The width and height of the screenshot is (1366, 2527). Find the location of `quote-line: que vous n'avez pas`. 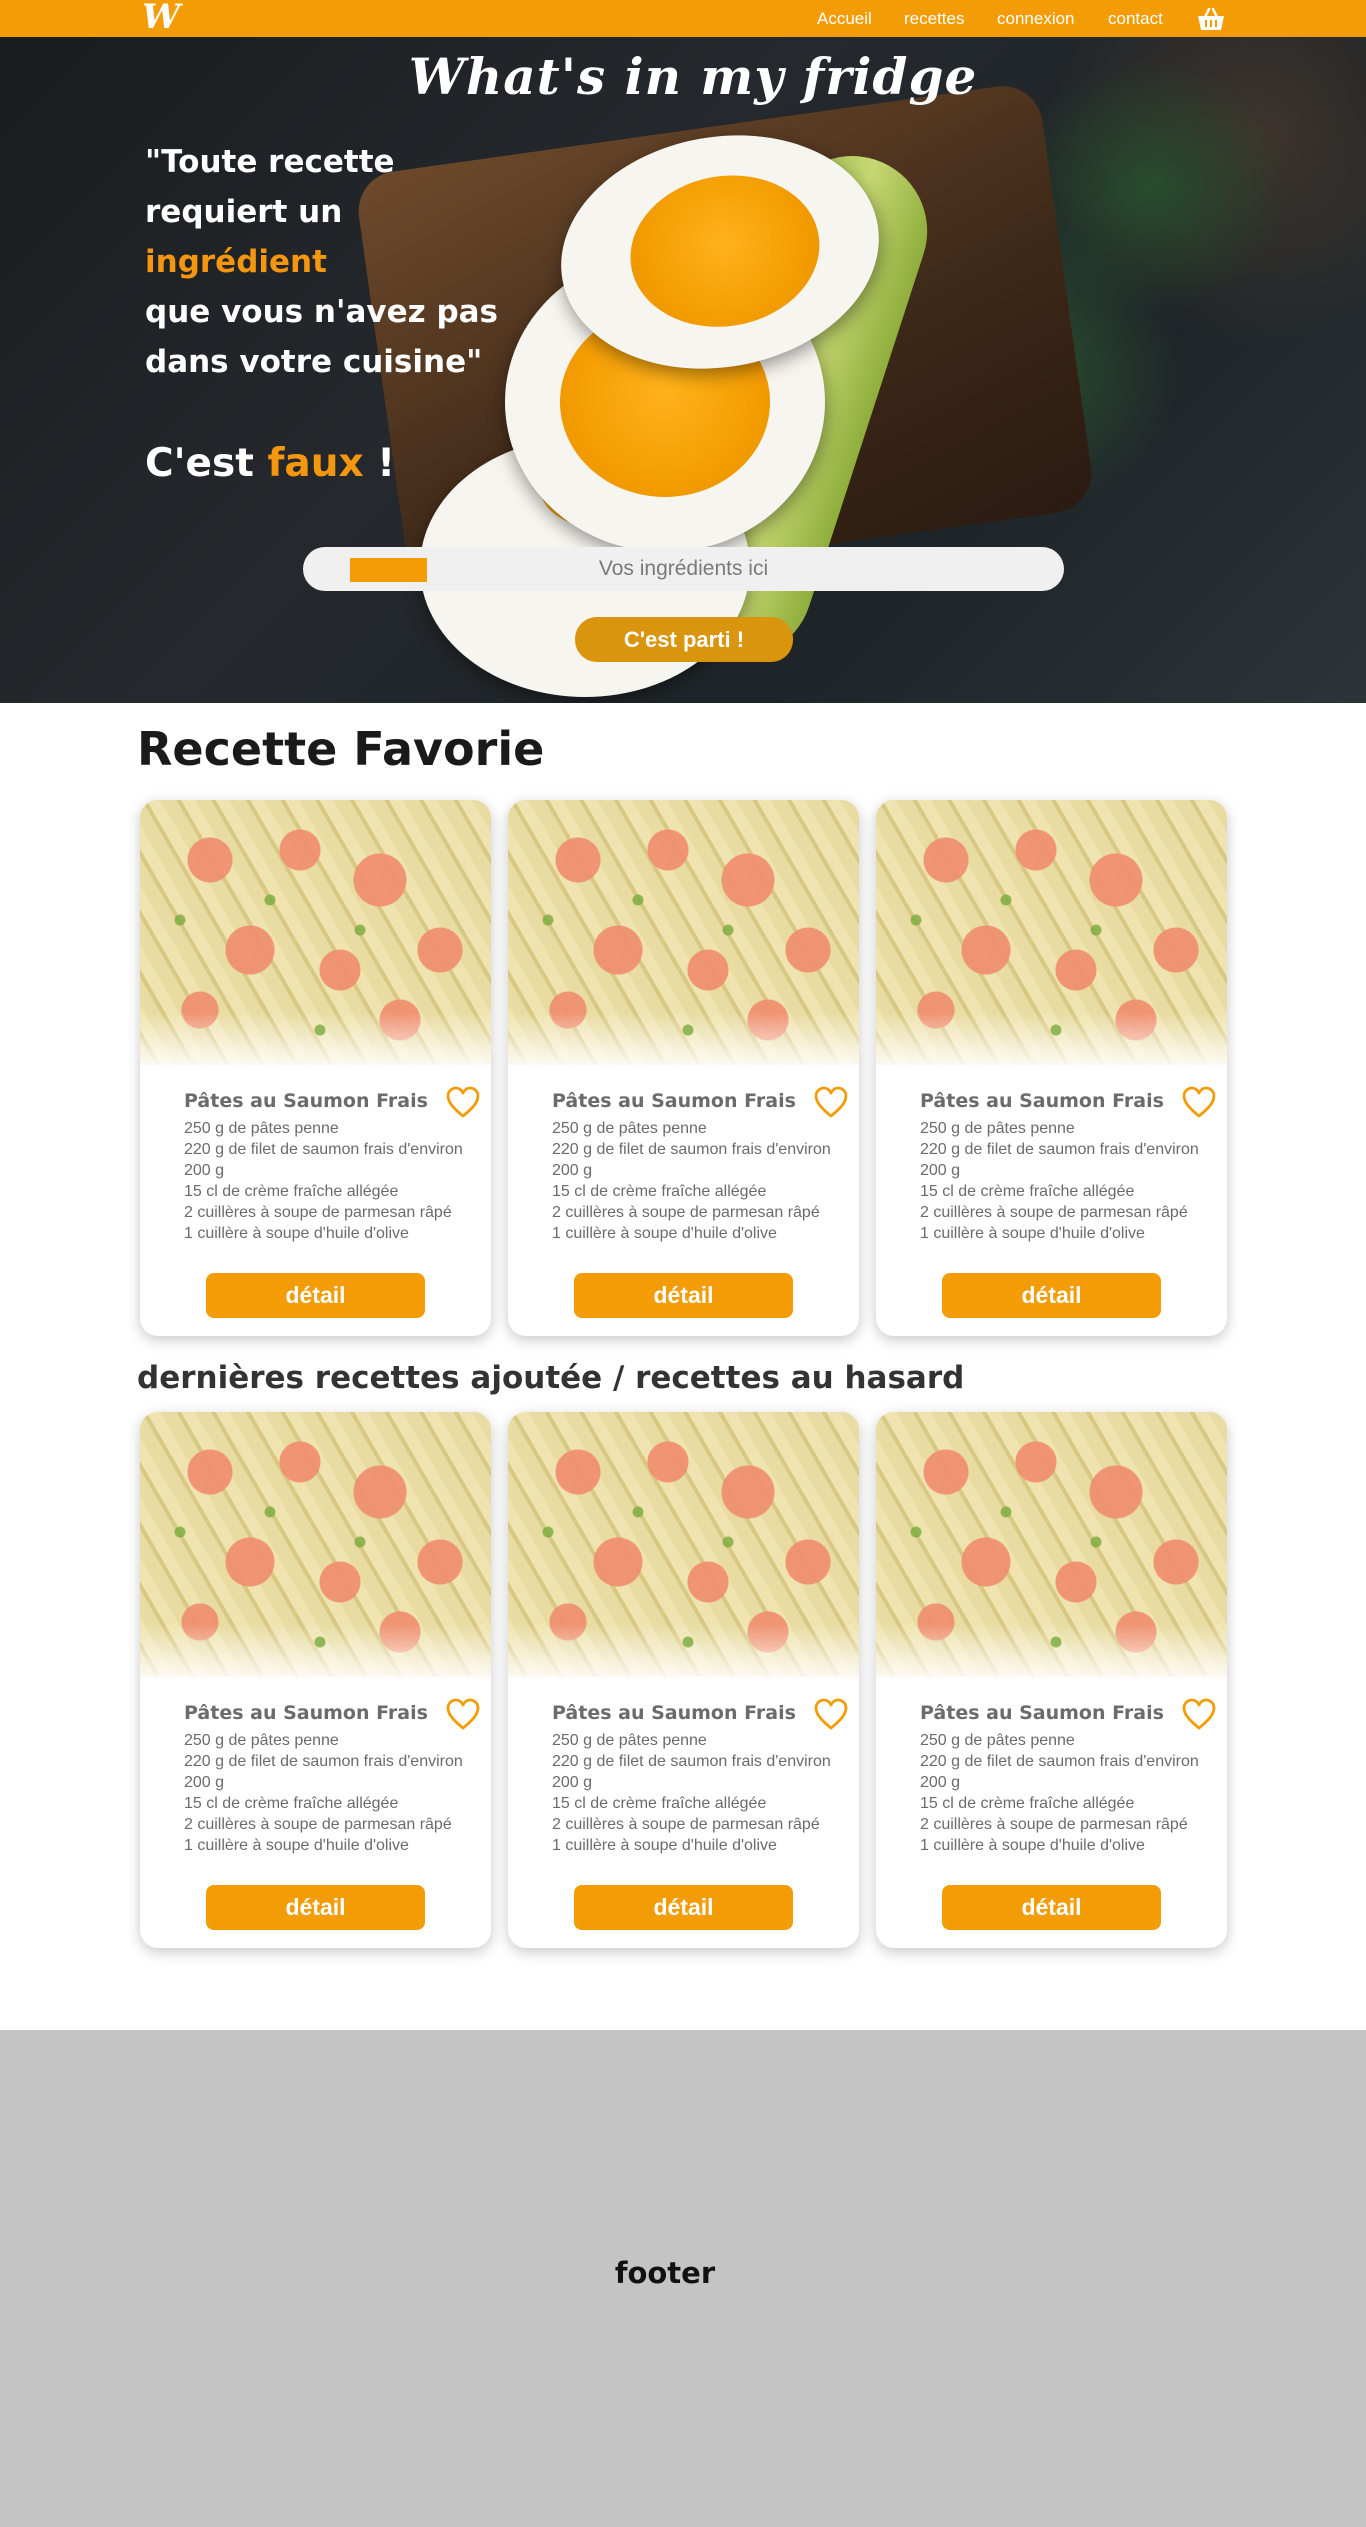

quote-line: que vous n'avez pas is located at coordinates (322, 312).